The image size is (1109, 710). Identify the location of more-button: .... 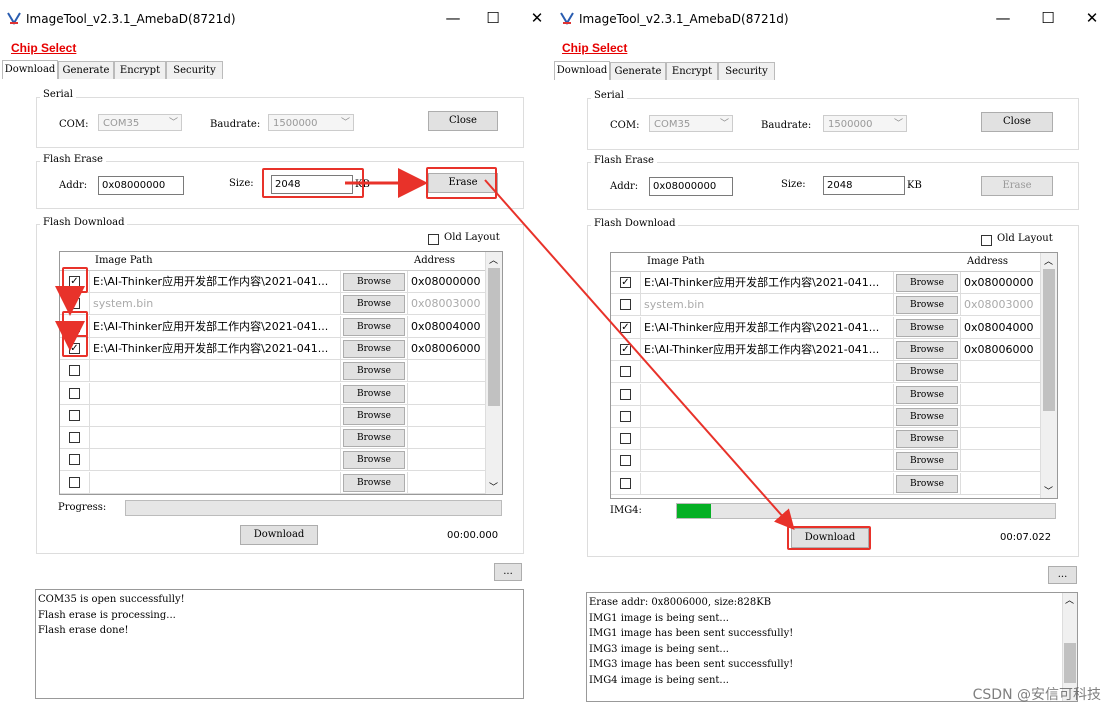
(1062, 575).